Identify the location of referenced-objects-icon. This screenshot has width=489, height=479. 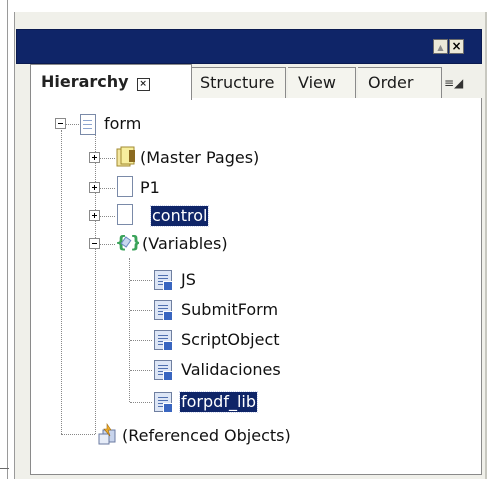
(107, 434).